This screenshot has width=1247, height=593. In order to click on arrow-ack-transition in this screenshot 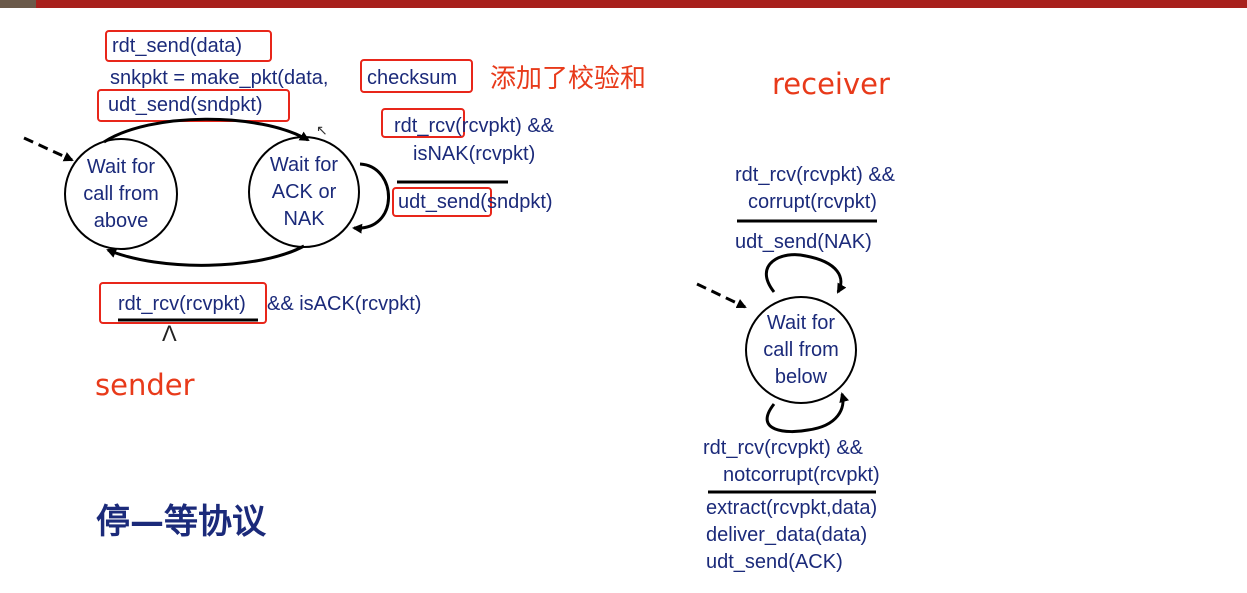, I will do `click(205, 255)`.